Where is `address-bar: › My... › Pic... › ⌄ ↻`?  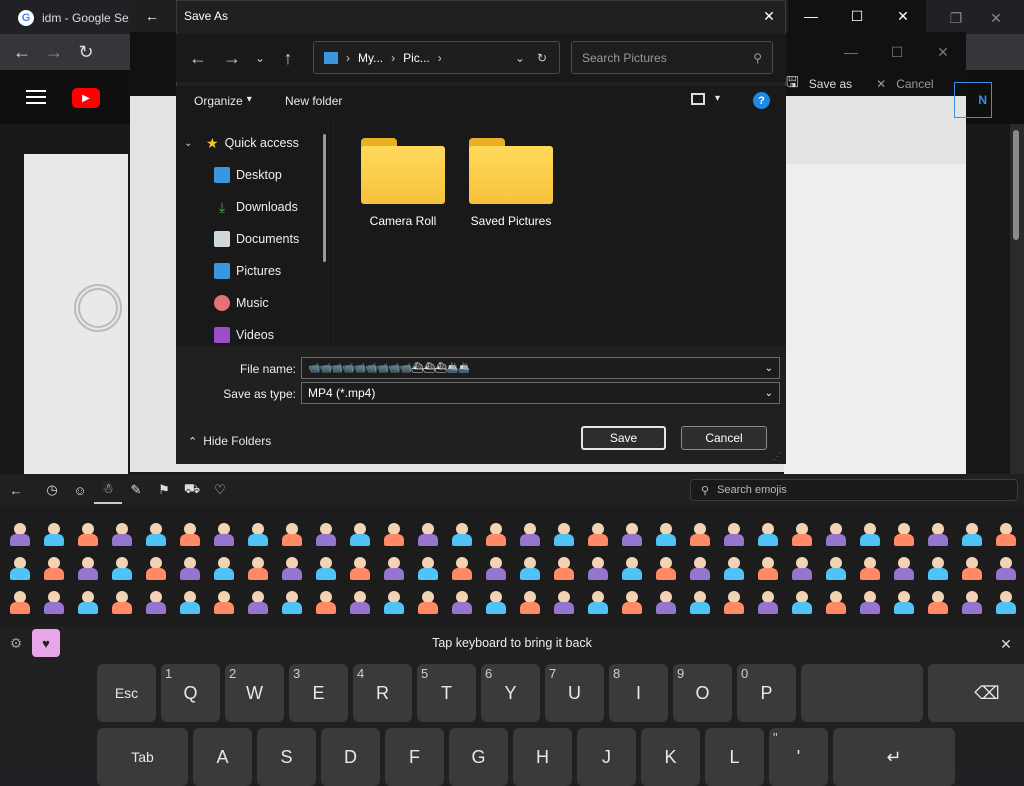
address-bar: › My... › Pic... › ⌄ ↻ is located at coordinates (436, 57).